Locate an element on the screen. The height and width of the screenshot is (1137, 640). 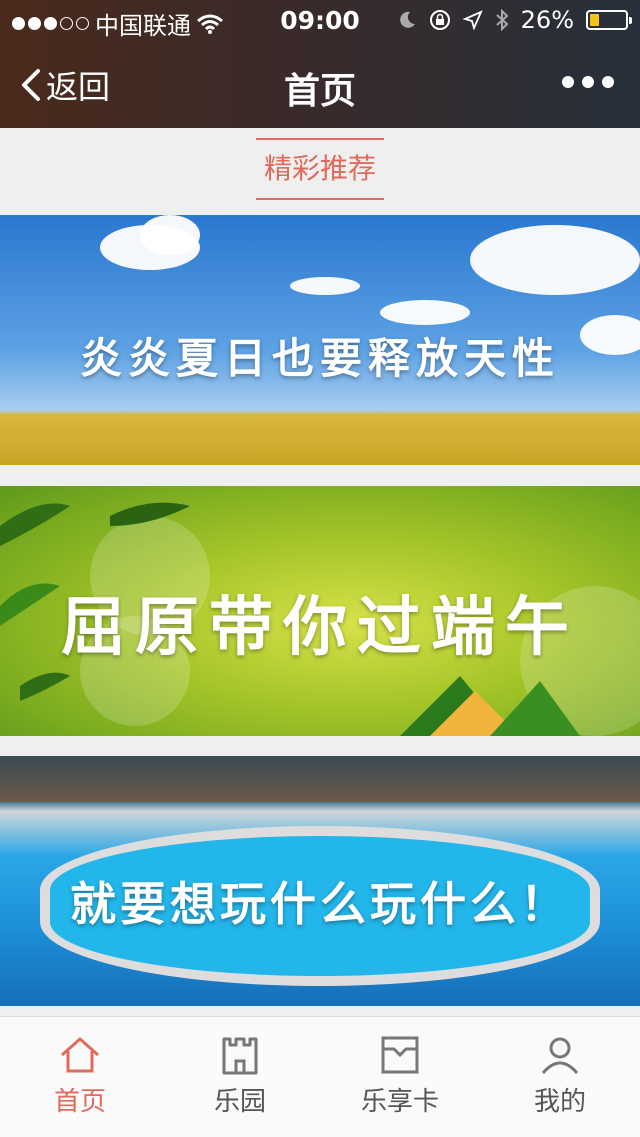
banner-caption: 就要想玩什么玩什么！ is located at coordinates (320, 904).